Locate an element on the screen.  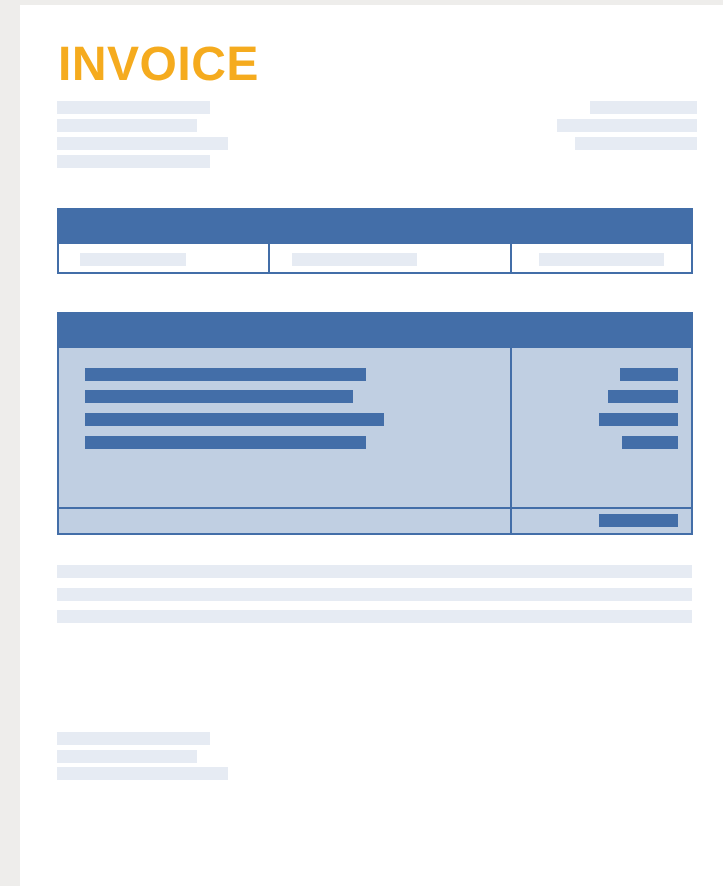
line-items-divider is located at coordinates (511, 440).